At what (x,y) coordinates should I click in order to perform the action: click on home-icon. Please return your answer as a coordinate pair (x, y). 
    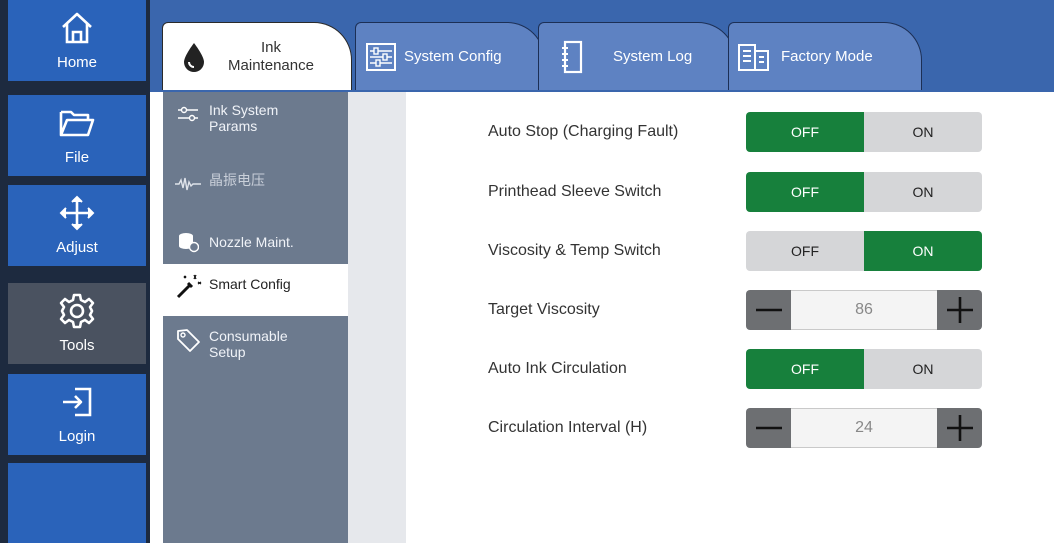
    Looking at the image, I should click on (77, 28).